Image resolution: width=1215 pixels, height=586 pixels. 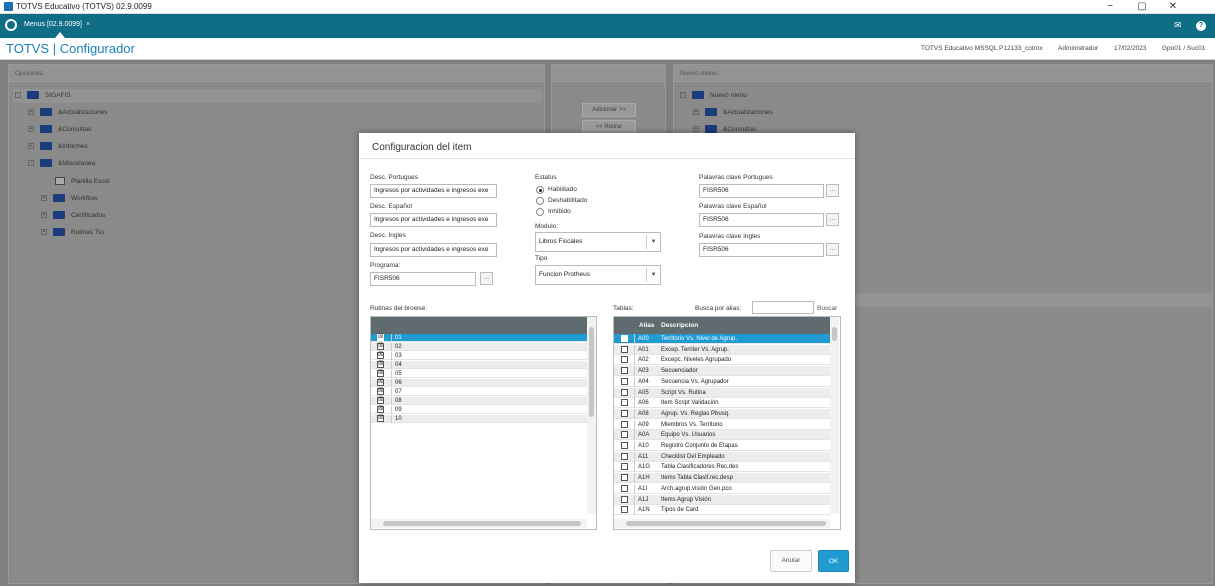 I want to click on table-row: A09 Miembros Vs. Territorio, so click(x=722, y=424).